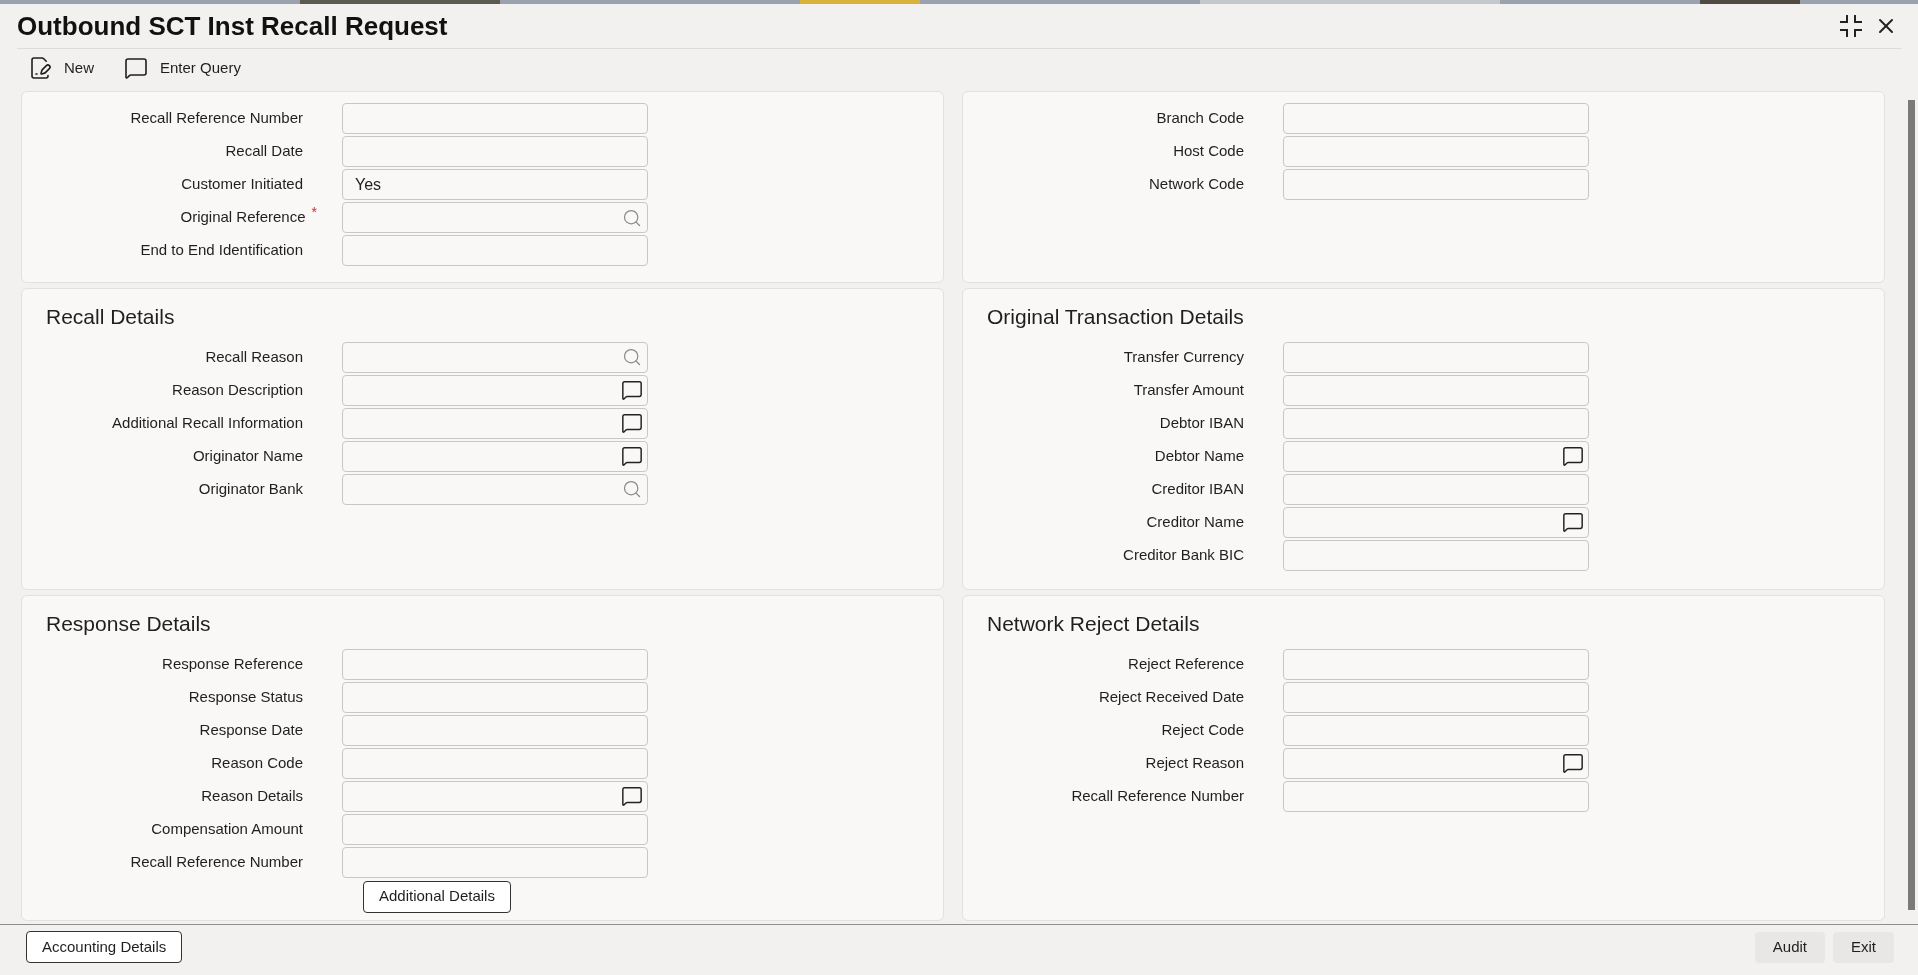 The width and height of the screenshot is (1918, 975). What do you see at coordinates (242, 184) in the screenshot?
I see `field-label: Customer Initiated` at bounding box center [242, 184].